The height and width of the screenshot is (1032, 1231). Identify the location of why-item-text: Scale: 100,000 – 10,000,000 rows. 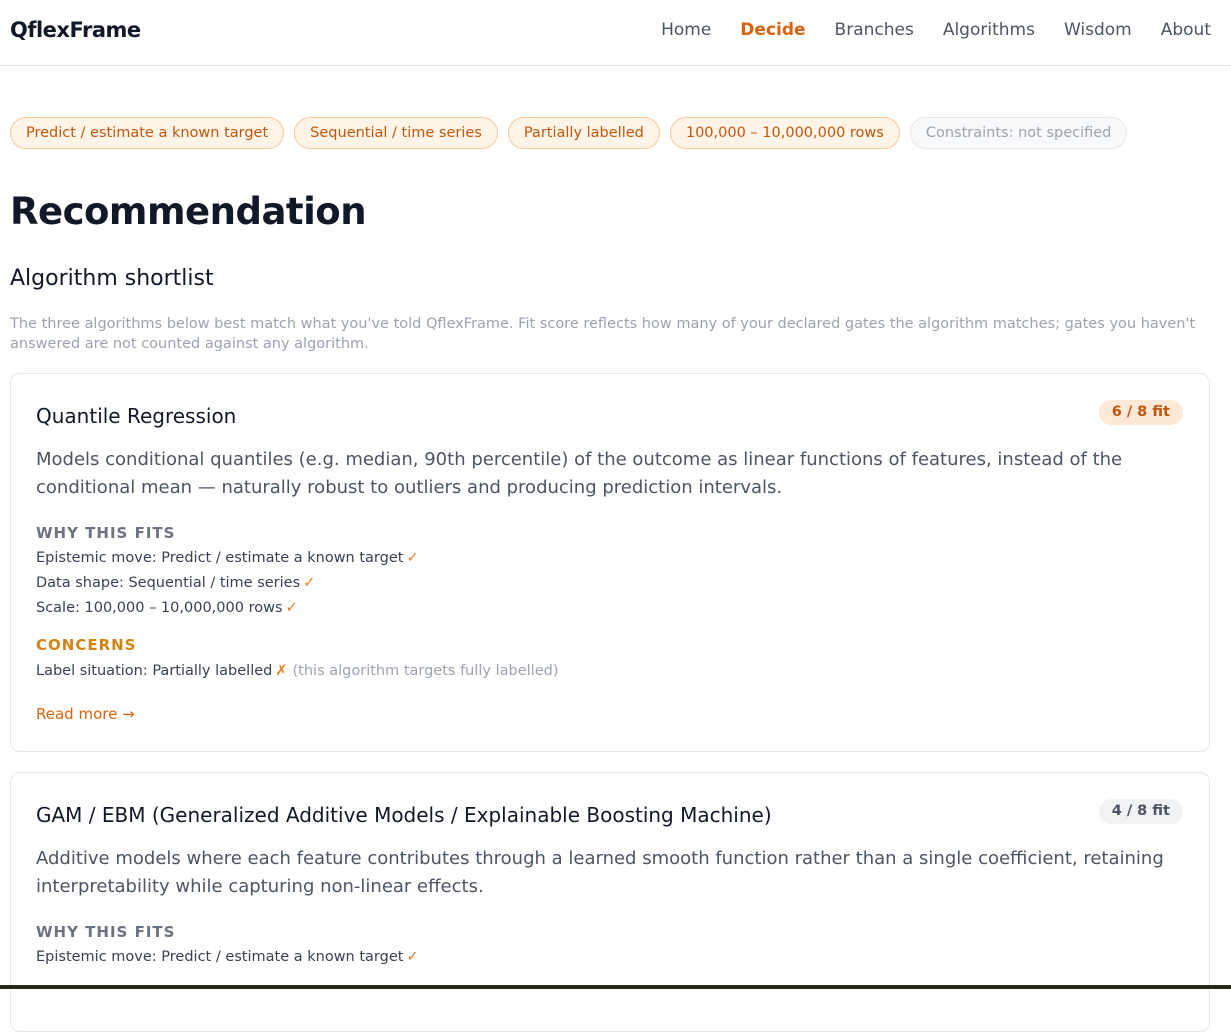
(159, 608).